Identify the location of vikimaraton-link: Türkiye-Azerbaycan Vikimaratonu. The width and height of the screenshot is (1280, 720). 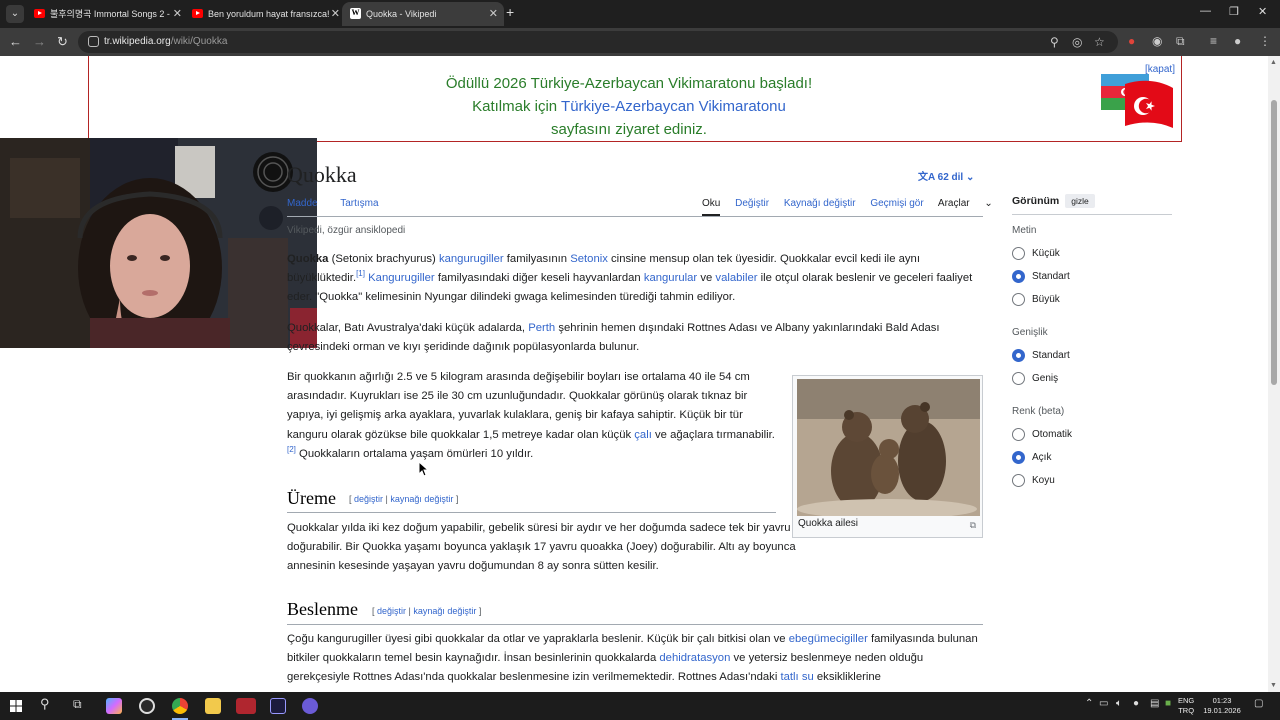
(673, 106).